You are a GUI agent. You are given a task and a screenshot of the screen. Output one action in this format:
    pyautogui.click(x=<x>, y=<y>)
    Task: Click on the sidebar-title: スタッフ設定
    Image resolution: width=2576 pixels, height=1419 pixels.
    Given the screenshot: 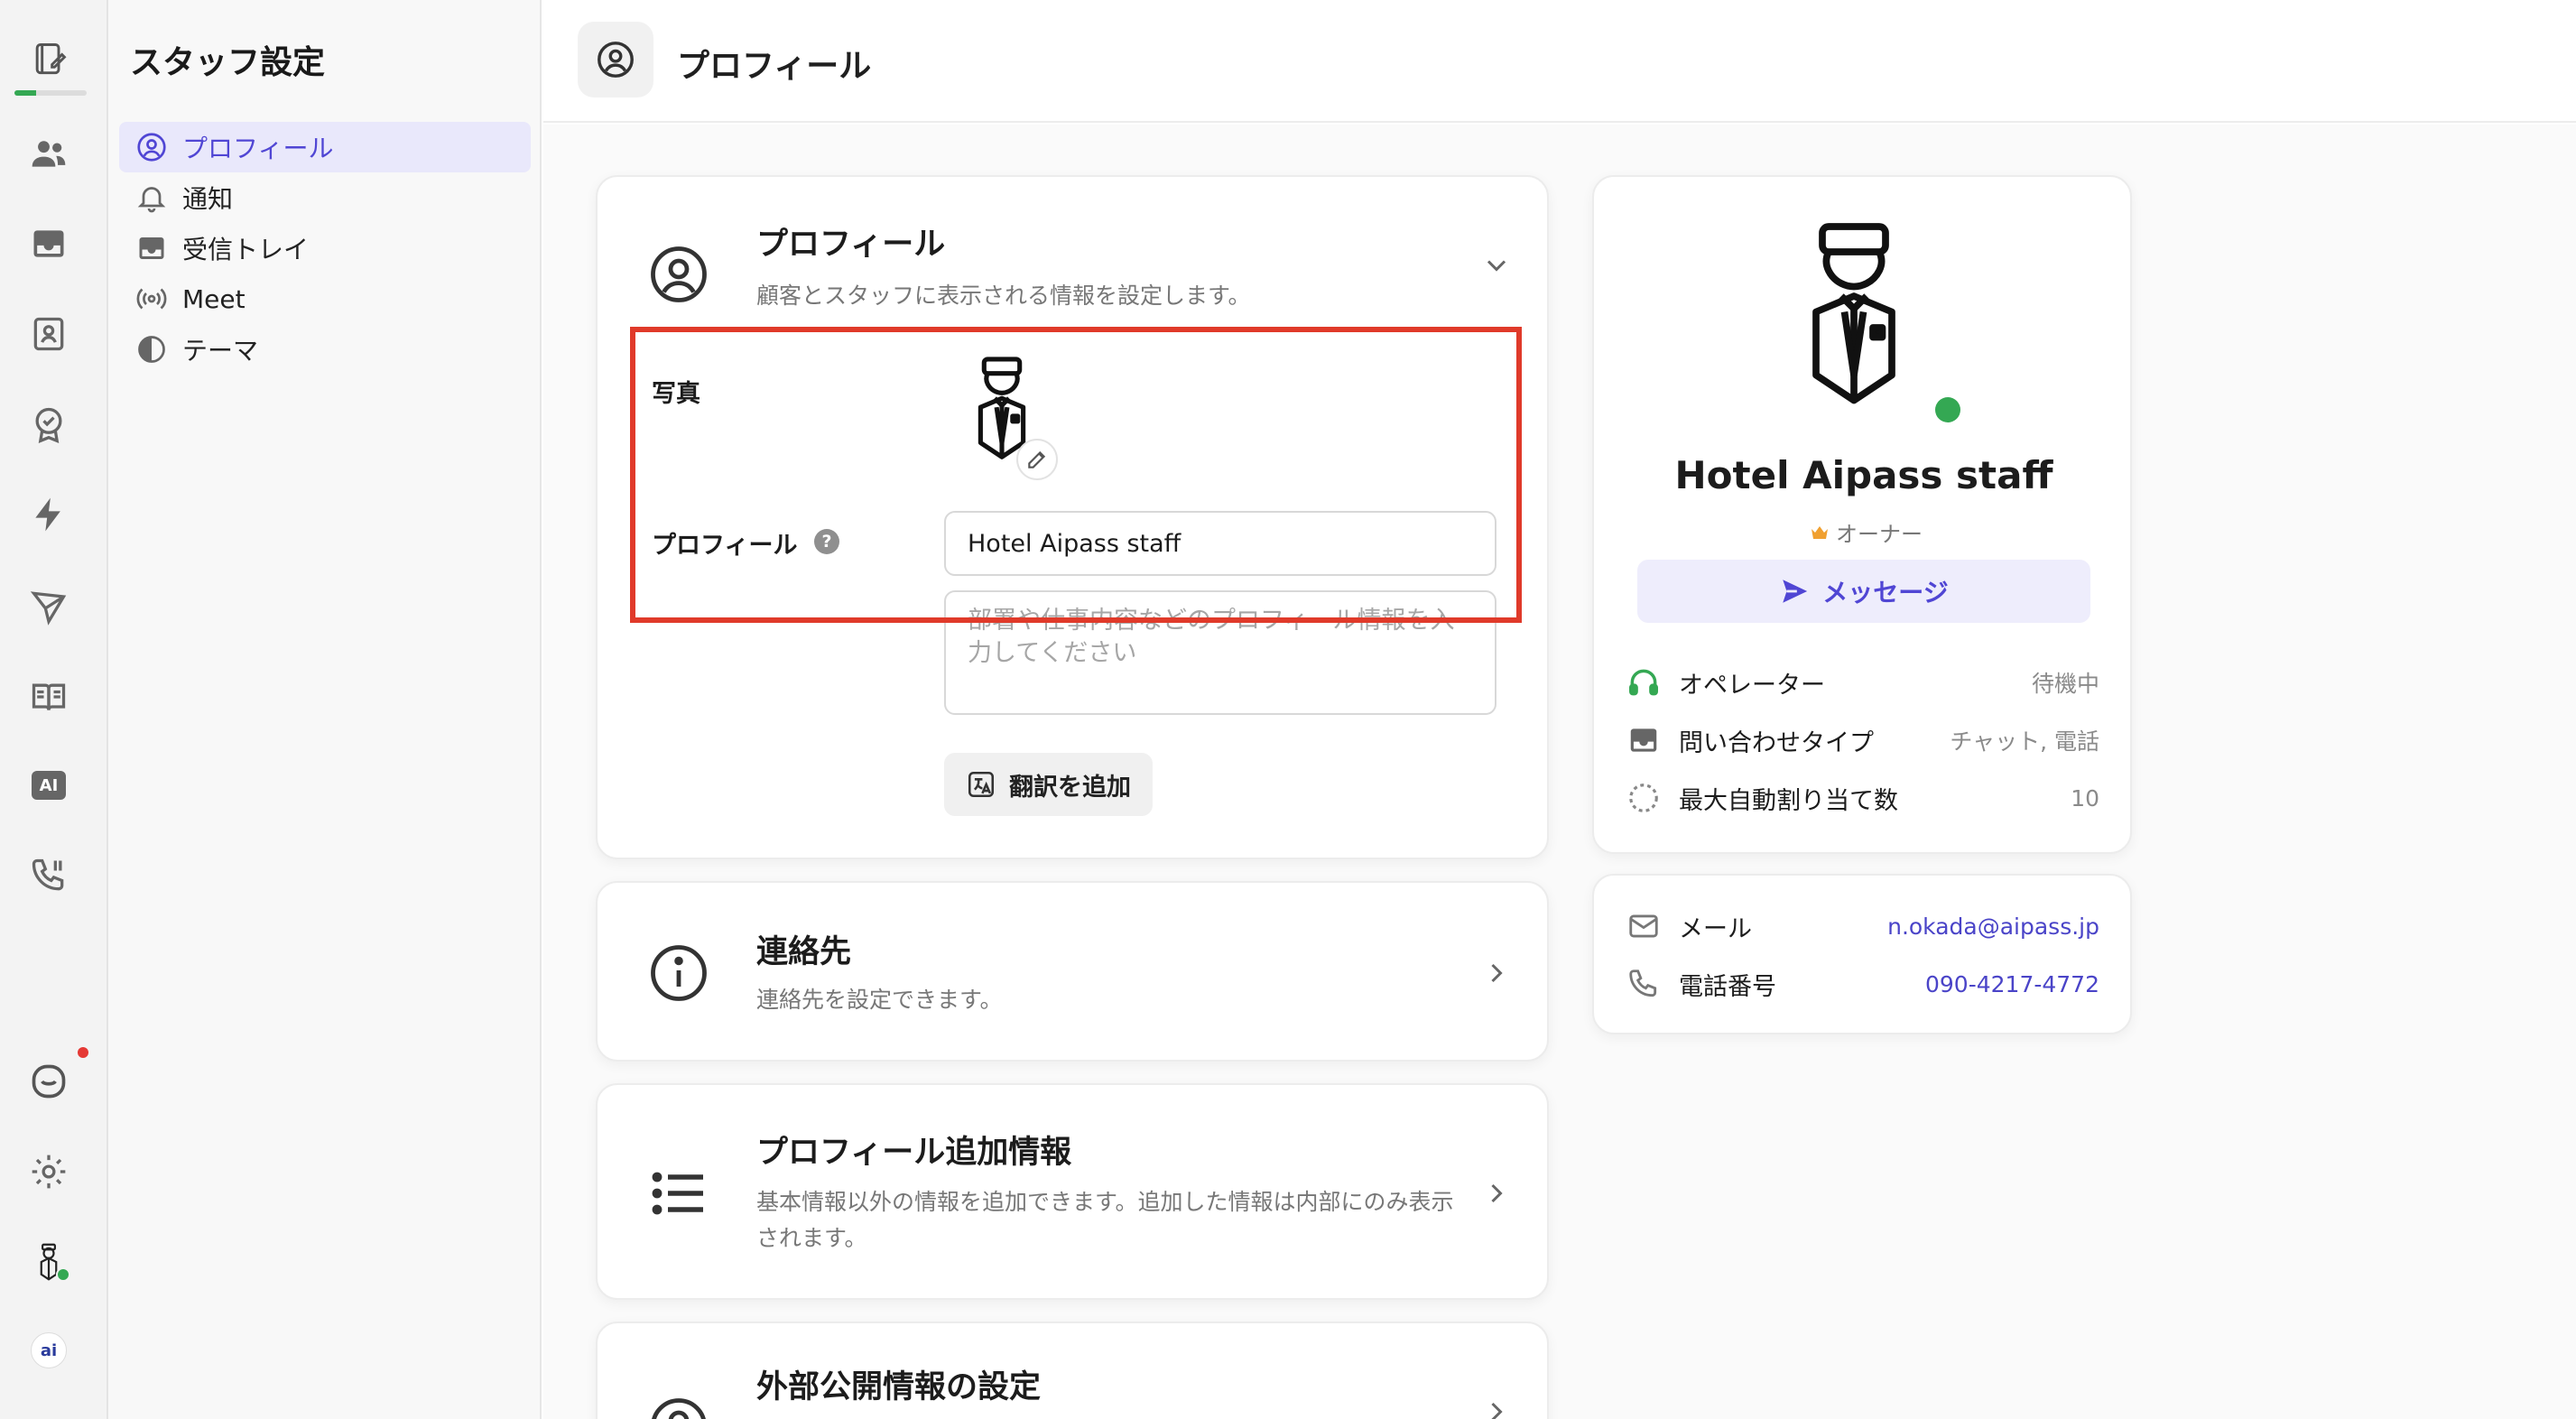 What is the action you would take?
    pyautogui.click(x=228, y=63)
    